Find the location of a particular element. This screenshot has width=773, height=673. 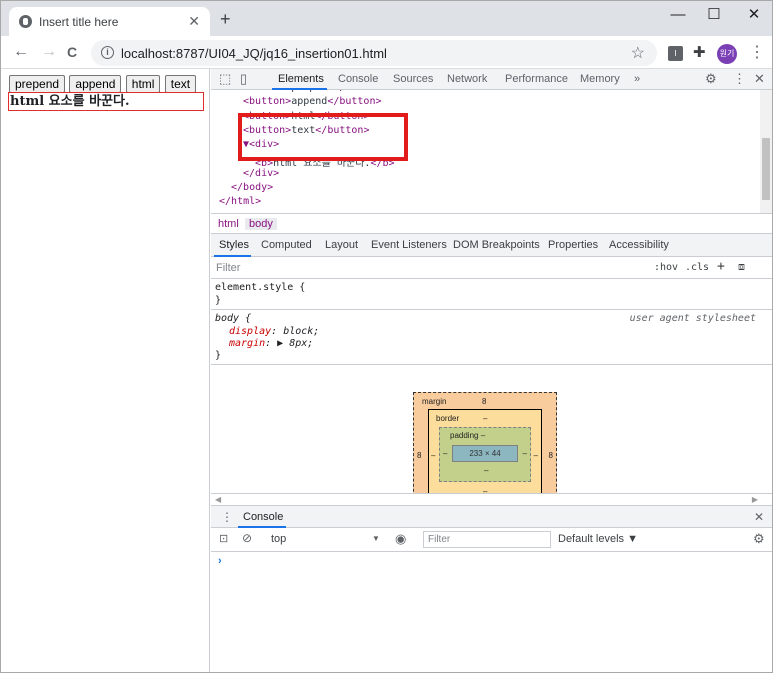

elements-scrollbar is located at coordinates (766, 151).